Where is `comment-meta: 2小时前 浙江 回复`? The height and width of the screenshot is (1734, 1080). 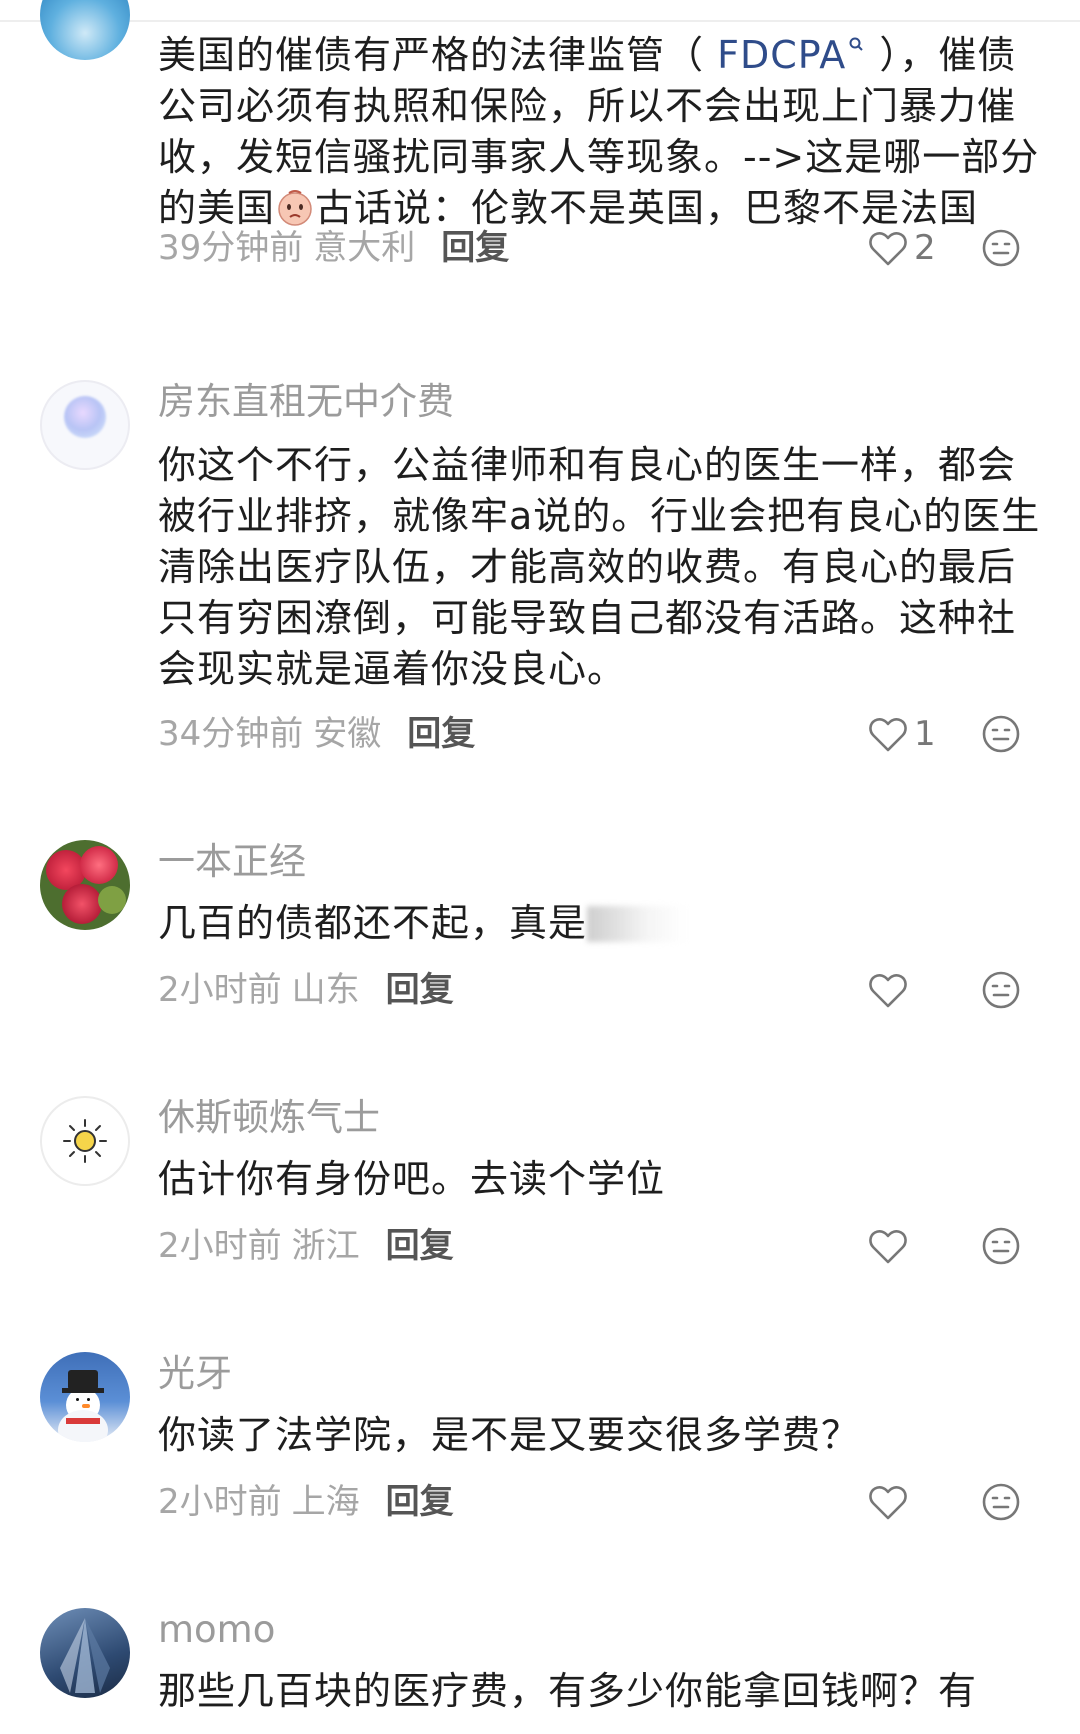
comment-meta: 2小时前 浙江 回复 is located at coordinates (306, 1246).